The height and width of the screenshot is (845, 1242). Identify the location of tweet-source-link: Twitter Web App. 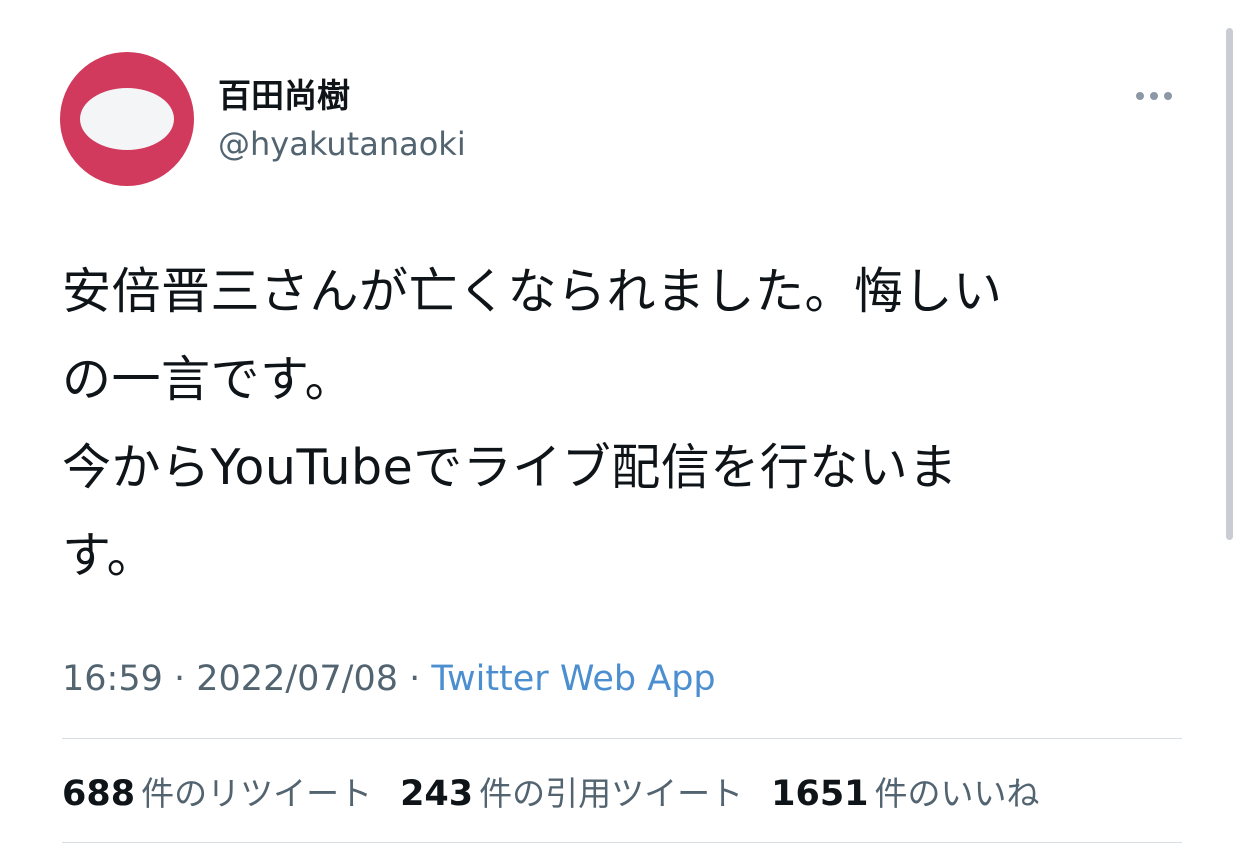
(573, 679).